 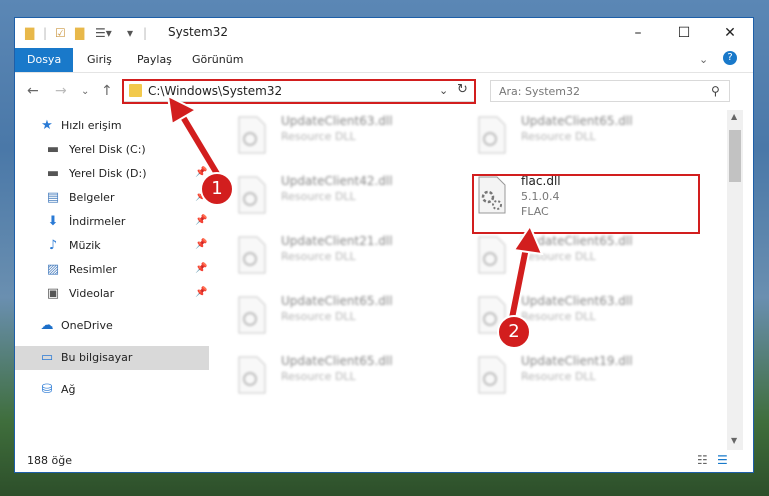 What do you see at coordinates (99, 60) in the screenshot?
I see `tab-home: Giriş` at bounding box center [99, 60].